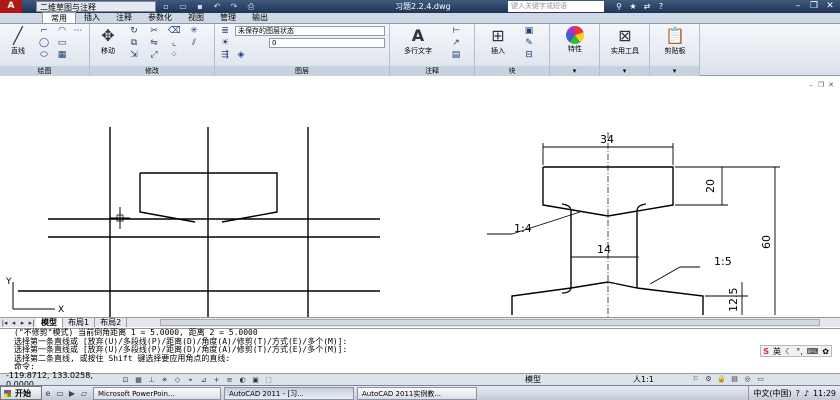 This screenshot has width=840, height=400. Describe the element at coordinates (177, 380) in the screenshot. I see `osnap-icon: ◇` at that location.